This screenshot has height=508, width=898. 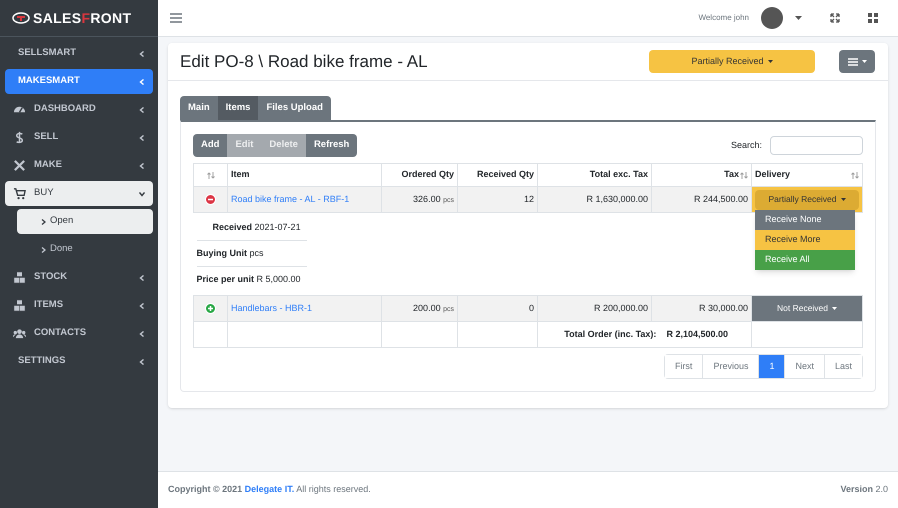 I want to click on menu-item: Receive More, so click(x=805, y=240).